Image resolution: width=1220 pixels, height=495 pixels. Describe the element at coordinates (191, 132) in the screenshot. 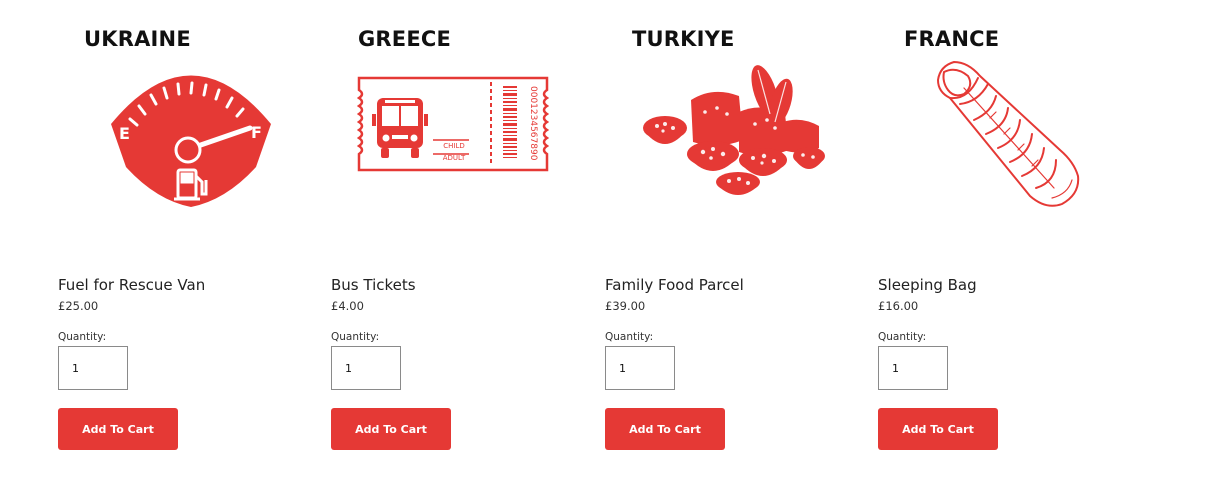

I see `fuel-gauge-icon: E F` at that location.